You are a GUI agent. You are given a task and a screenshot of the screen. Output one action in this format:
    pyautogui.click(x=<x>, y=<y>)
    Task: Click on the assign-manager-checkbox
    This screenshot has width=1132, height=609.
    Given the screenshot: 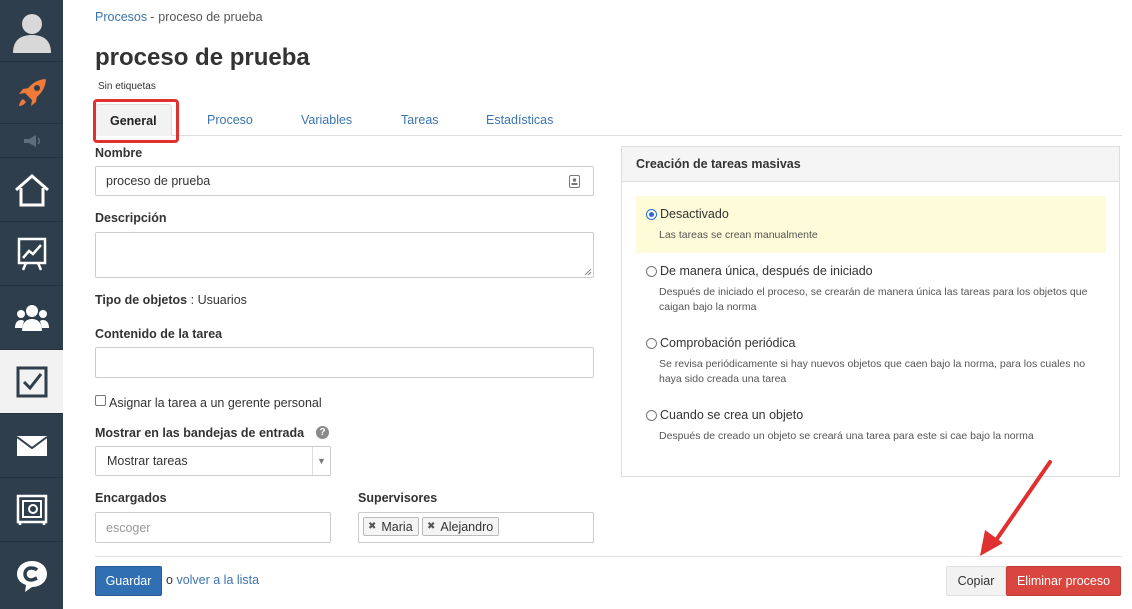 What is the action you would take?
    pyautogui.click(x=100, y=400)
    